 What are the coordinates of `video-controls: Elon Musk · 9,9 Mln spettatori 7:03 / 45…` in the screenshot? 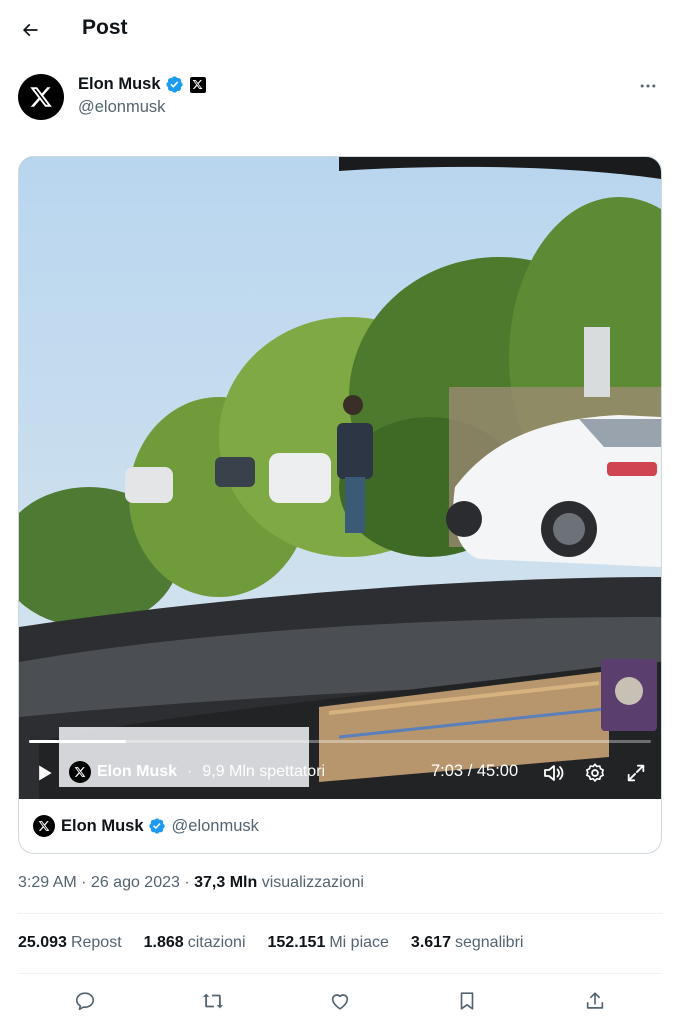 It's located at (340, 773).